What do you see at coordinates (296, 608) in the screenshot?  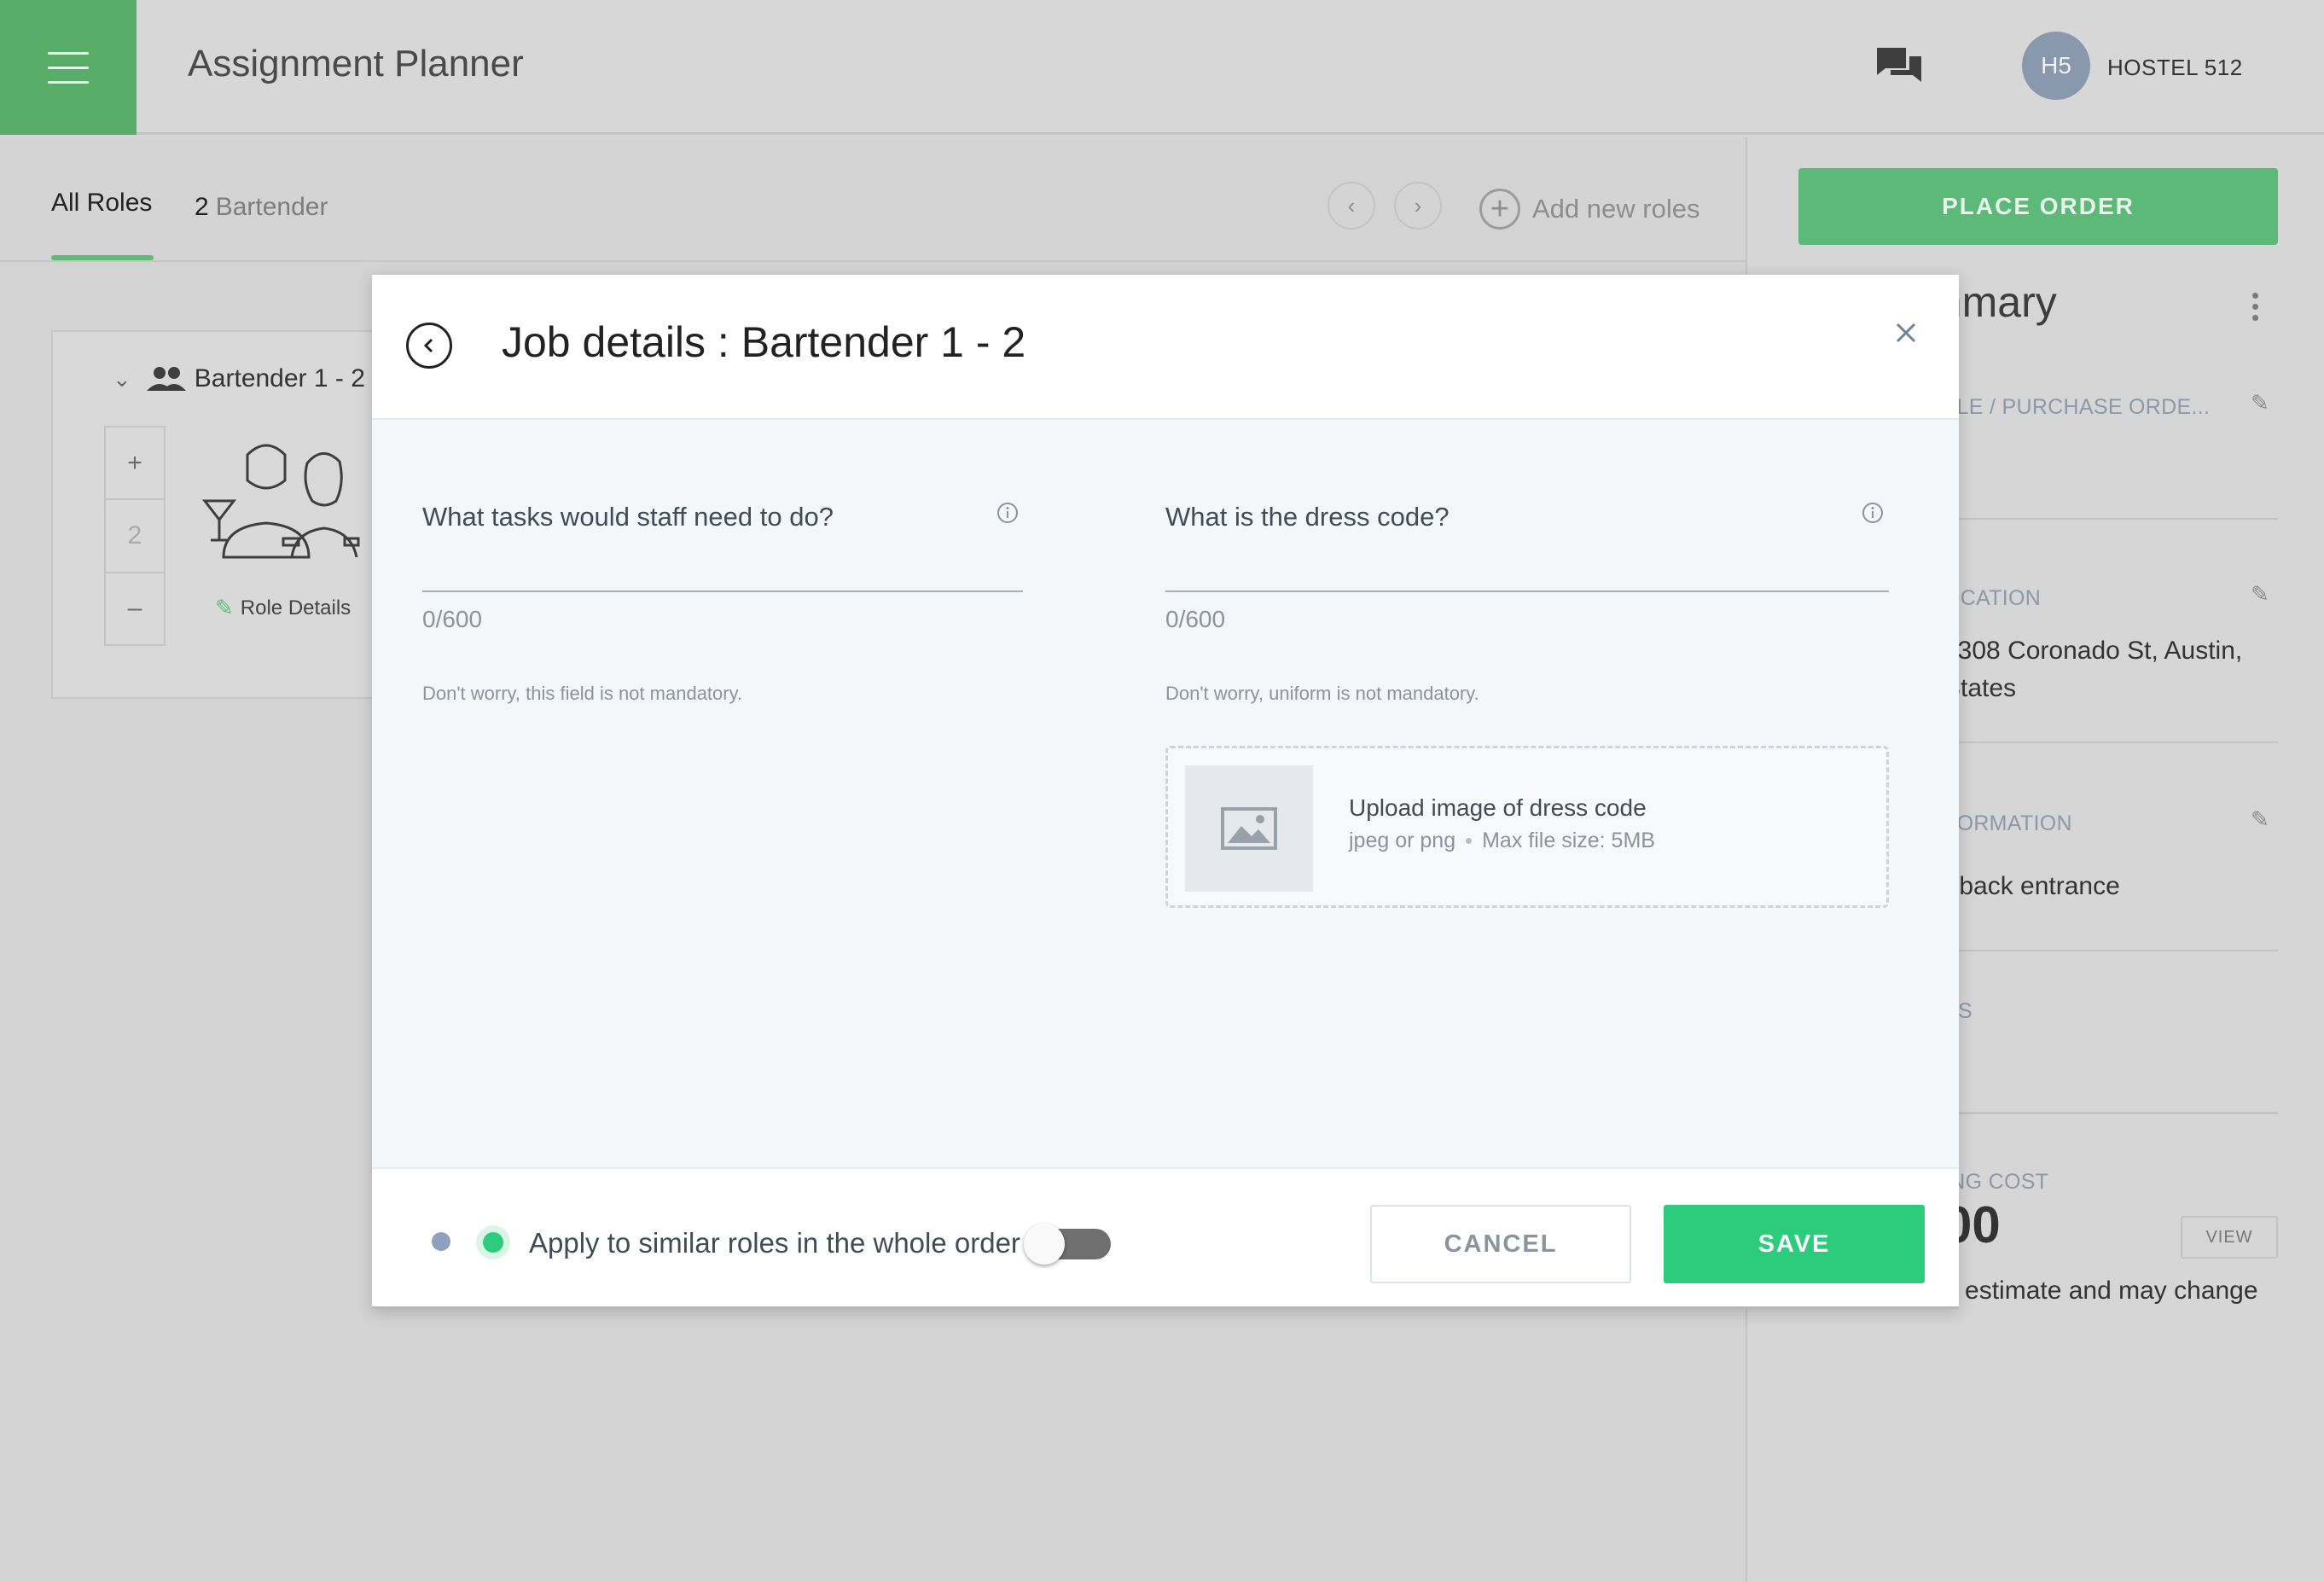 I see `role-details-label: Role Details` at bounding box center [296, 608].